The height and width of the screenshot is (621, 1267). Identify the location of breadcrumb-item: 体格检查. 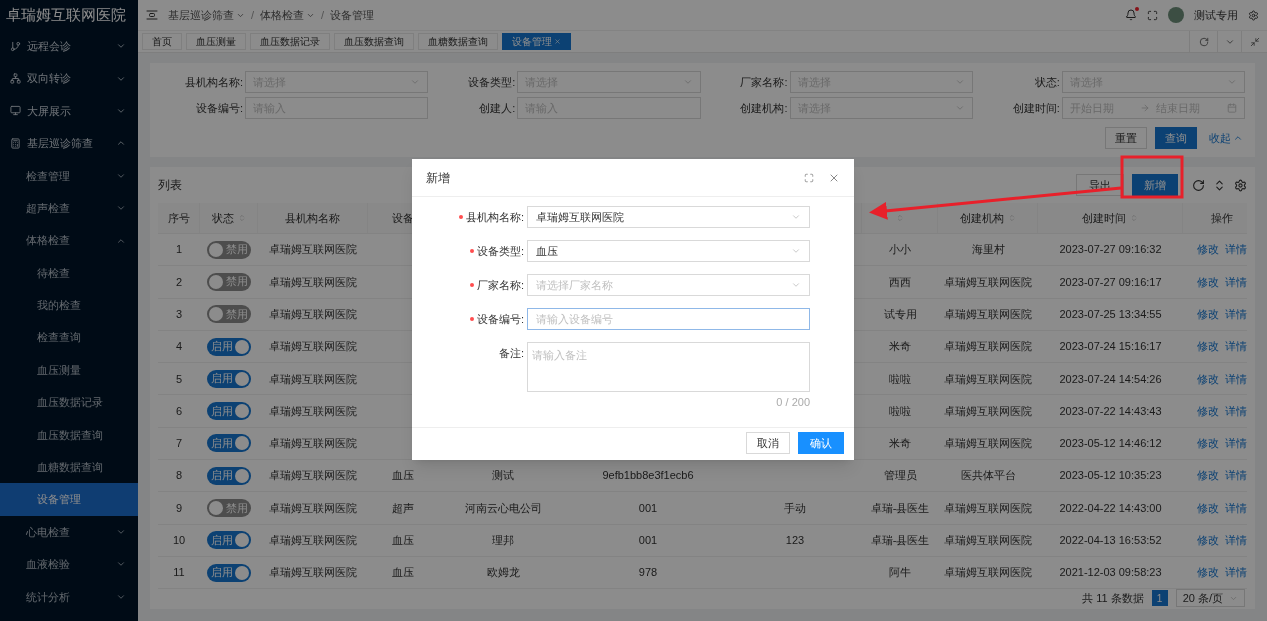
(288, 15).